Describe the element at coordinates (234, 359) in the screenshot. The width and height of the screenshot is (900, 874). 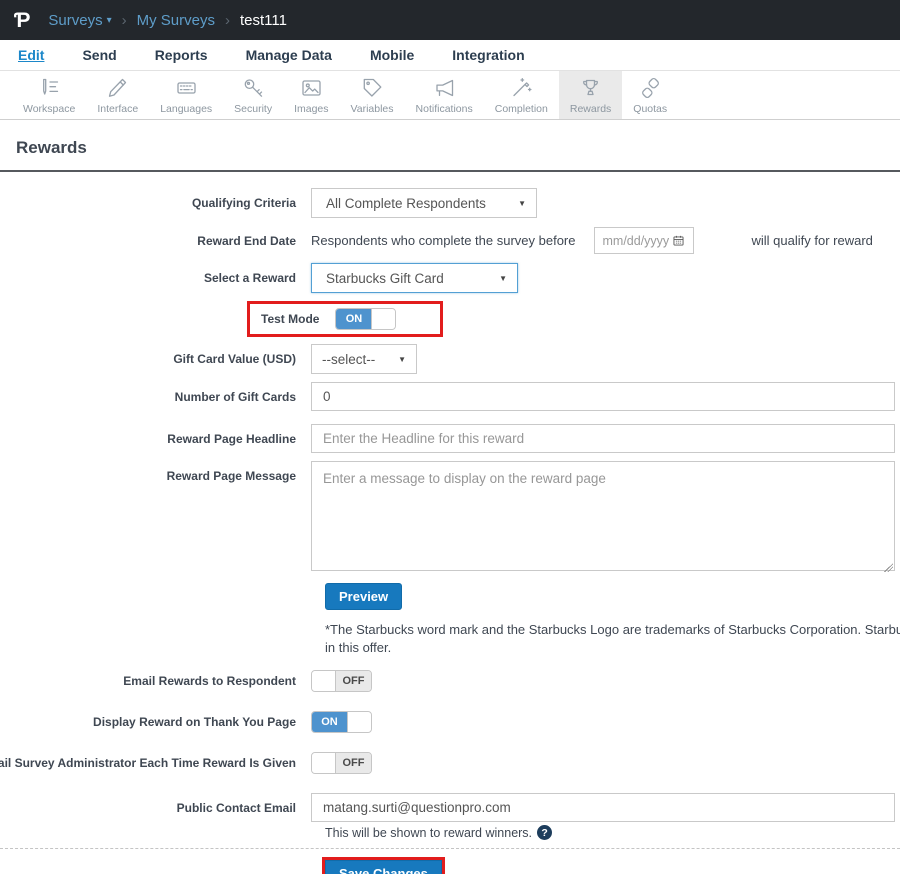
I see `gift-card-value-label: Gift Card Value (USD)` at that location.